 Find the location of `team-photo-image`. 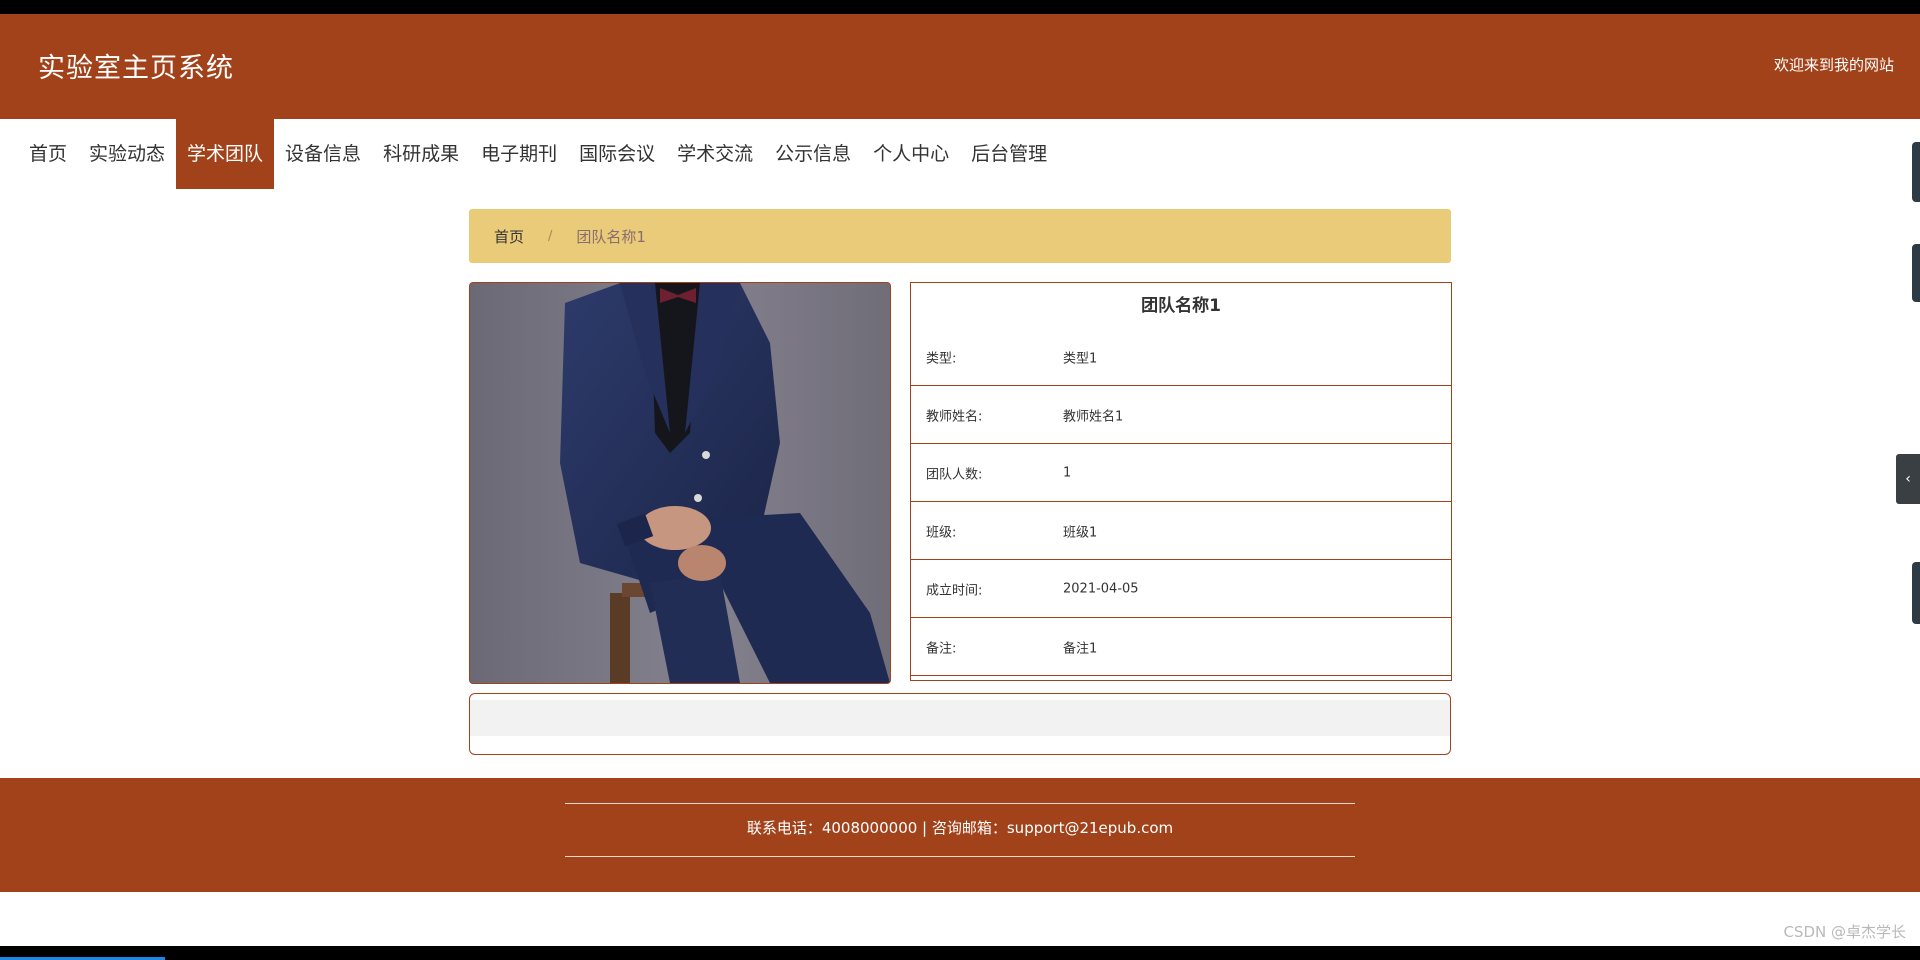

team-photo-image is located at coordinates (680, 483).